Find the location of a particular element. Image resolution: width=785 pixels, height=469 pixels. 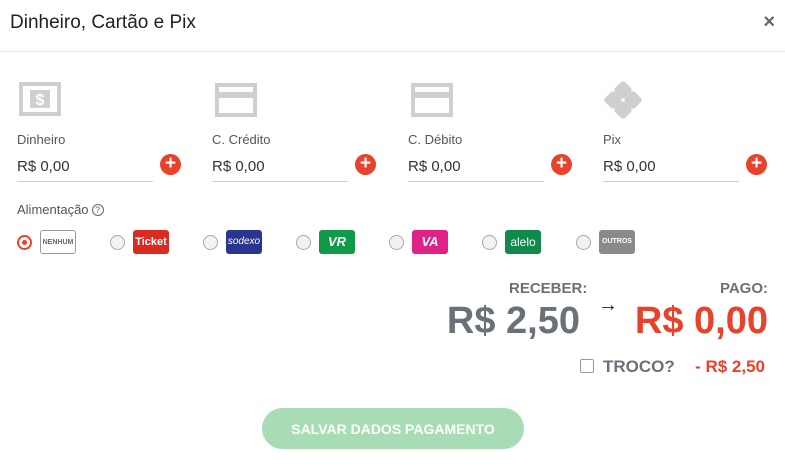

debit-card-icon is located at coordinates (432, 100).